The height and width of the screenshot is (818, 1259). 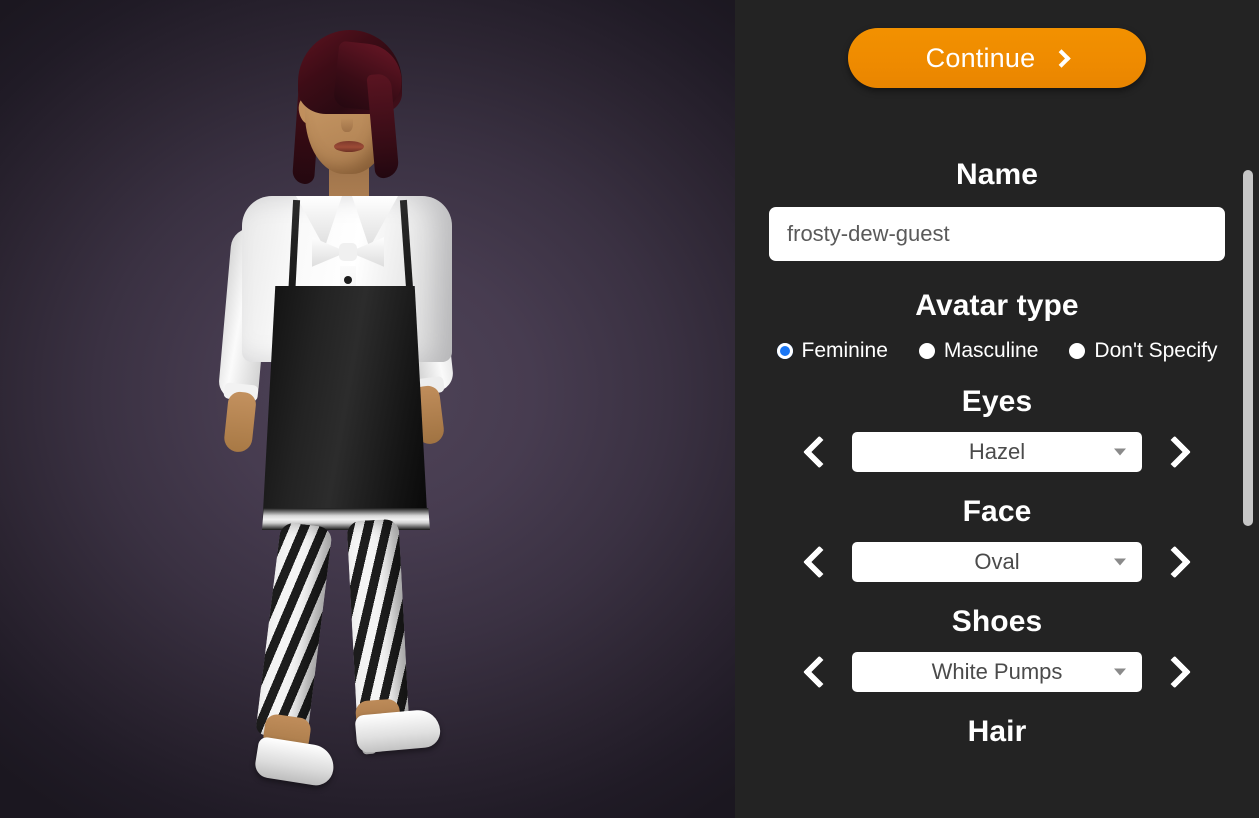 I want to click on face-dropdown-value: Oval, so click(x=997, y=561).